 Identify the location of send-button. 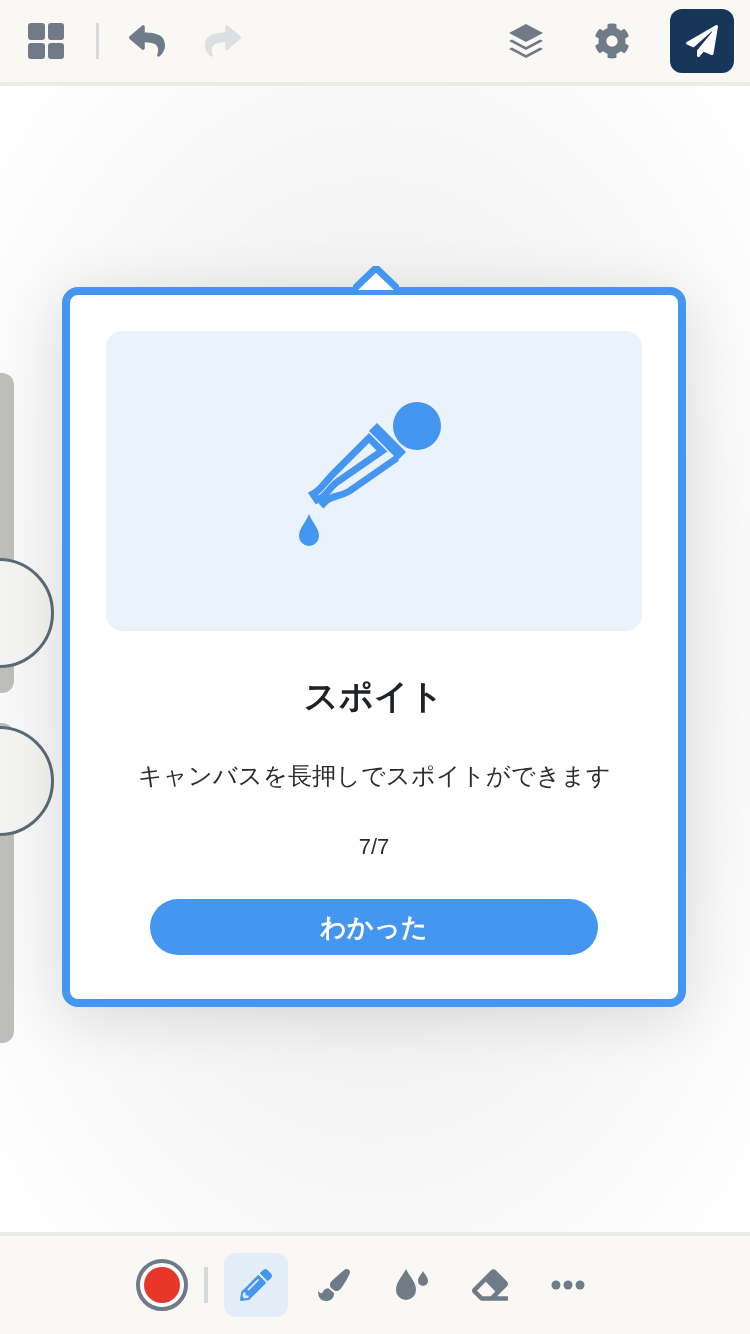
(702, 41).